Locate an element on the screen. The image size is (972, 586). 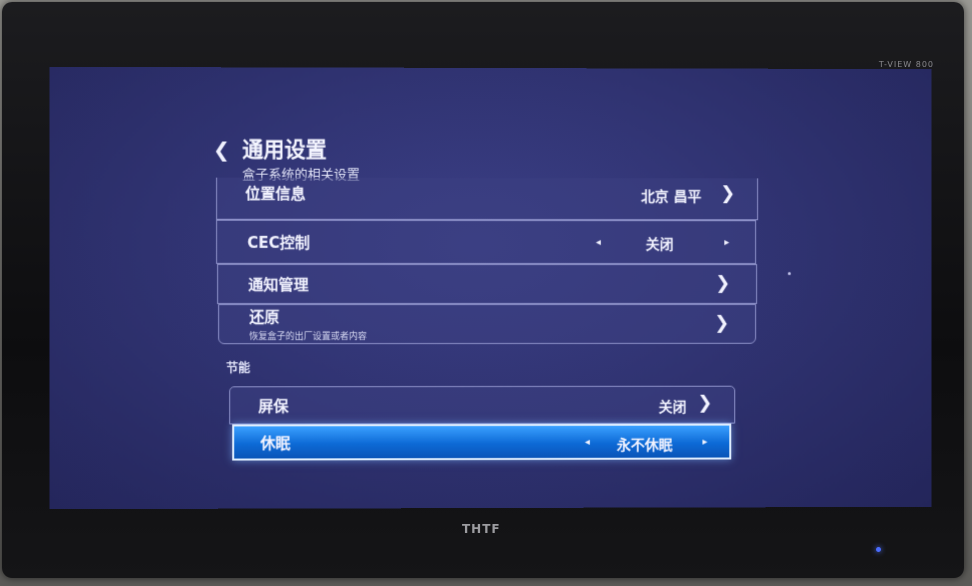
power-led-icon is located at coordinates (878, 549).